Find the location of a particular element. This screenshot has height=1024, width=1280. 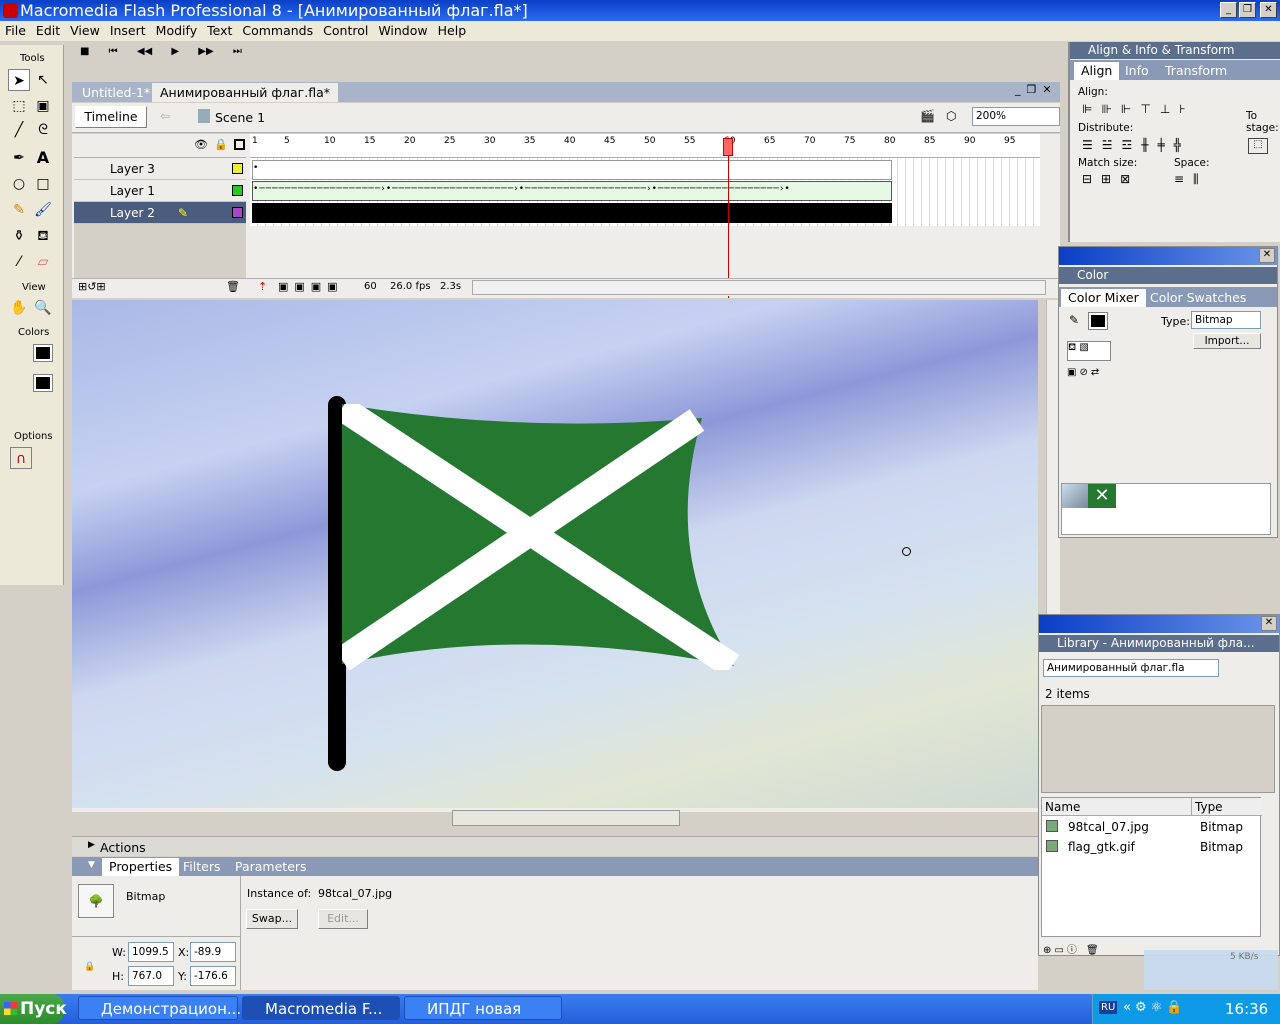

menu-window: Window is located at coordinates (402, 30).